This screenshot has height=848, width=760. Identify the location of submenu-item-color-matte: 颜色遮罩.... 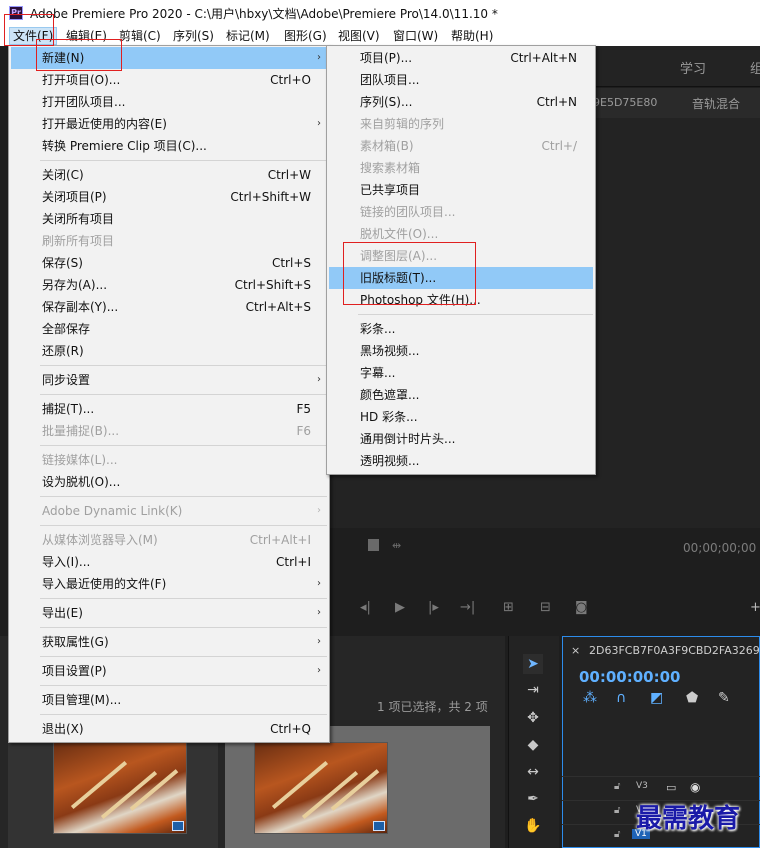
(461, 395).